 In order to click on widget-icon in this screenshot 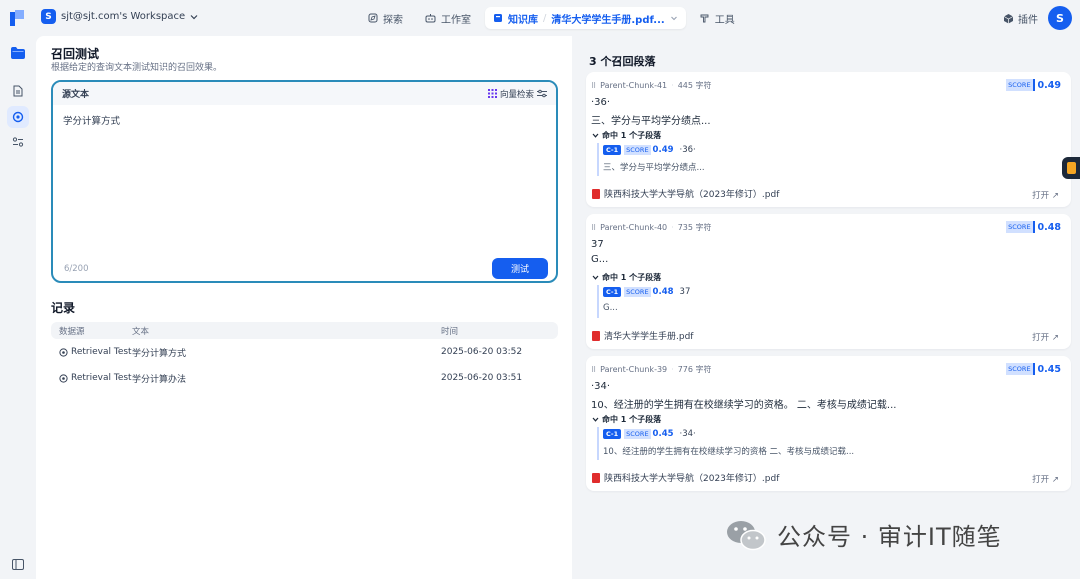, I will do `click(1071, 168)`.